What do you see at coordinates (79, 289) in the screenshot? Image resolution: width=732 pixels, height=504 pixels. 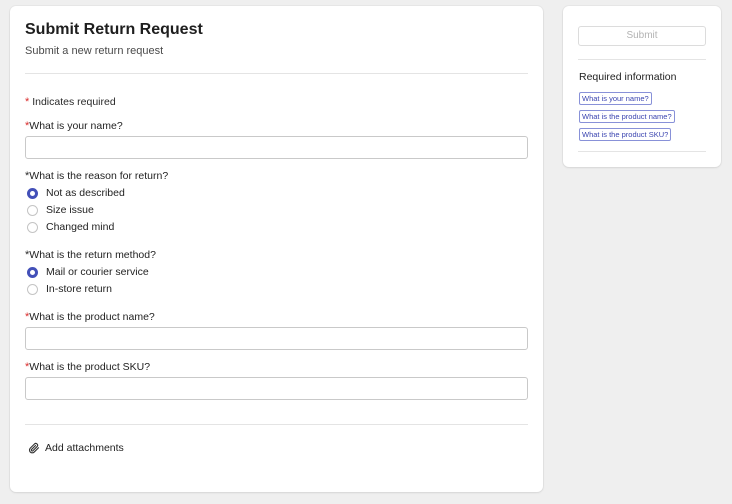 I see `method-option-label: In-store return` at bounding box center [79, 289].